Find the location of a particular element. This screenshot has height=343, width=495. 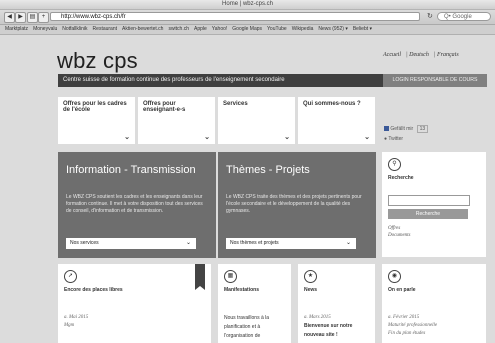

browser-search-field: Q• Google is located at coordinates (464, 16).